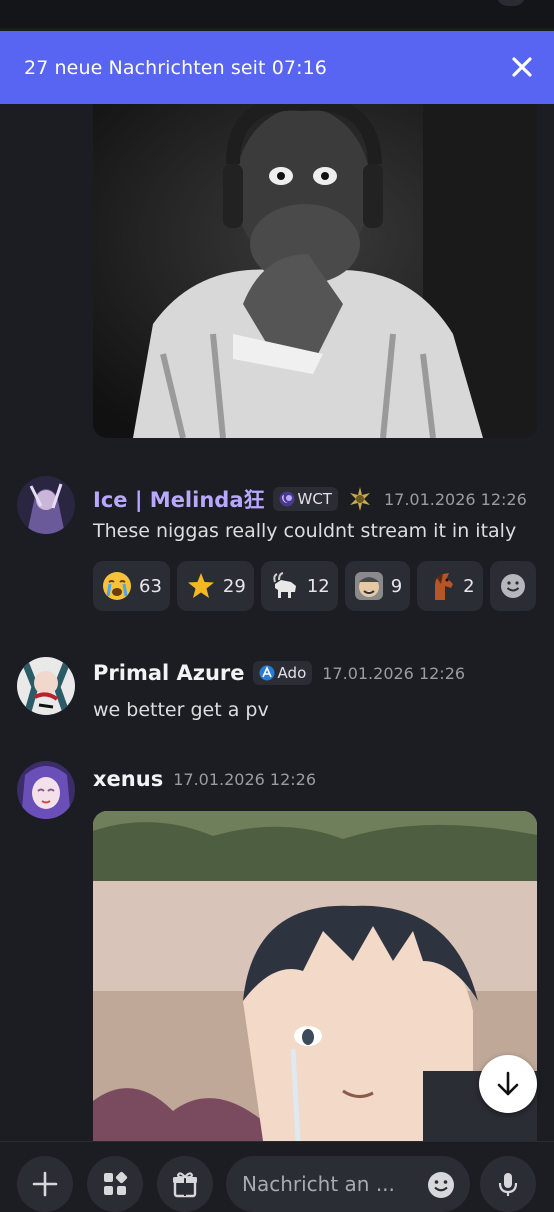 The height and width of the screenshot is (1212, 554). I want to click on grinning-man-icon, so click(369, 586).